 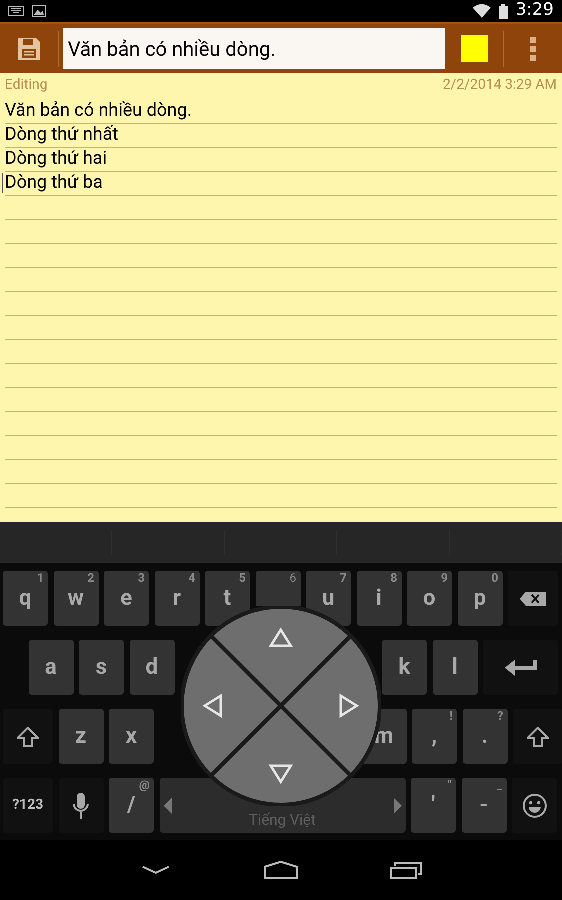 I want to click on keyboard-key: s, so click(x=101, y=667).